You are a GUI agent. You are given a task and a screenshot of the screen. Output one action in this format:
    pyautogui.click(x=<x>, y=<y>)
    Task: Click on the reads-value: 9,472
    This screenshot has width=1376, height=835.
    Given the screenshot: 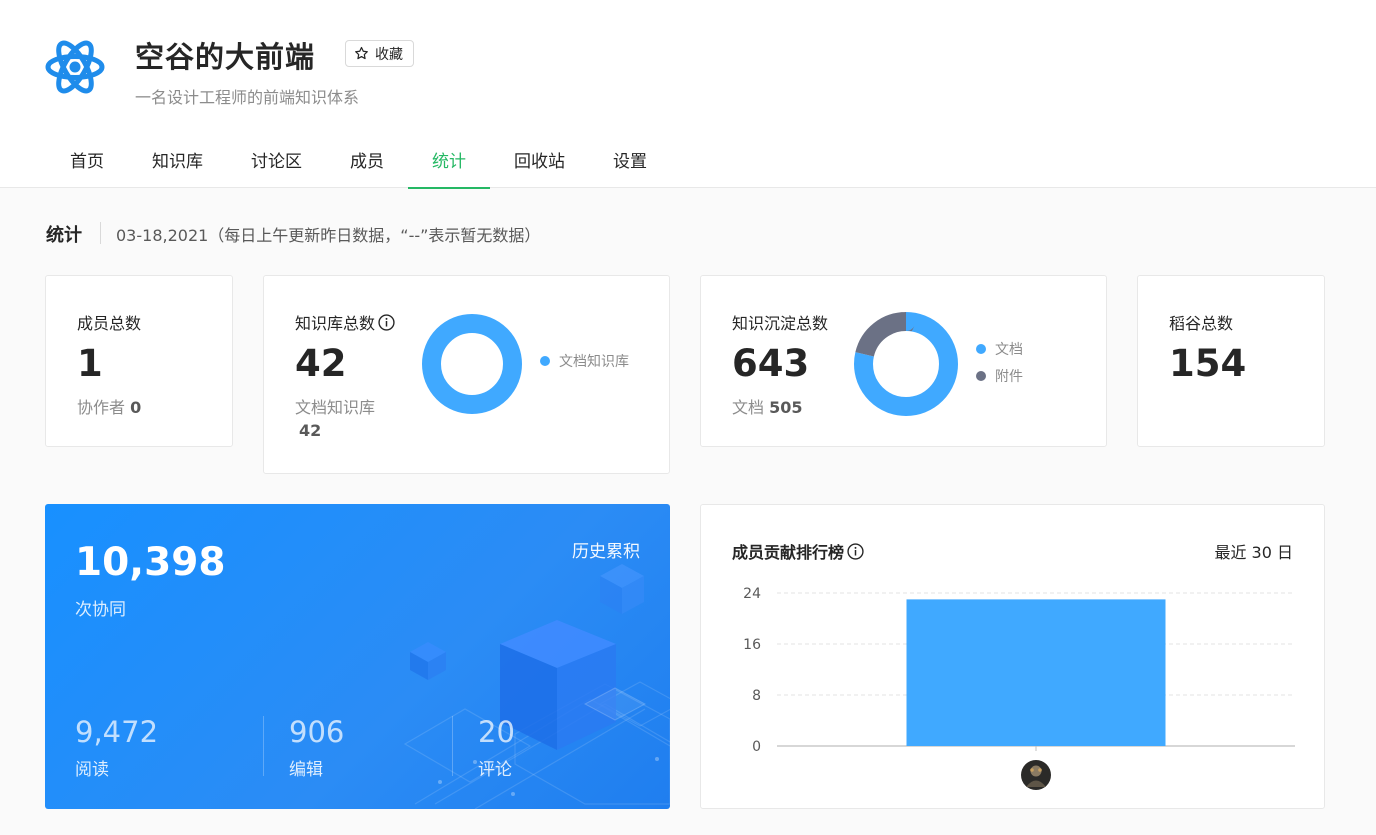 What is the action you would take?
    pyautogui.click(x=117, y=732)
    